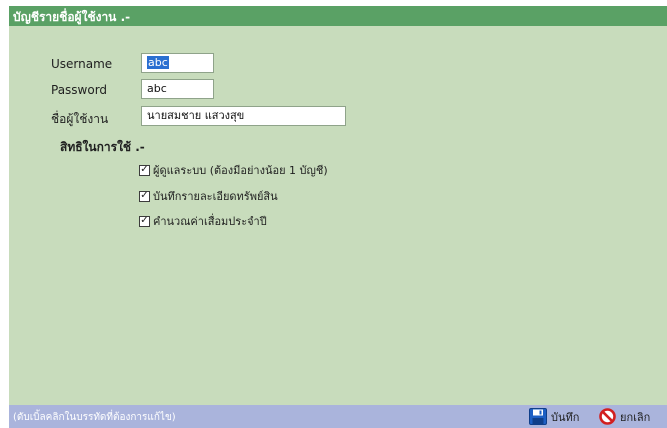 Image resolution: width=667 pixels, height=428 pixels. What do you see at coordinates (607, 416) in the screenshot?
I see `prohibited-icon` at bounding box center [607, 416].